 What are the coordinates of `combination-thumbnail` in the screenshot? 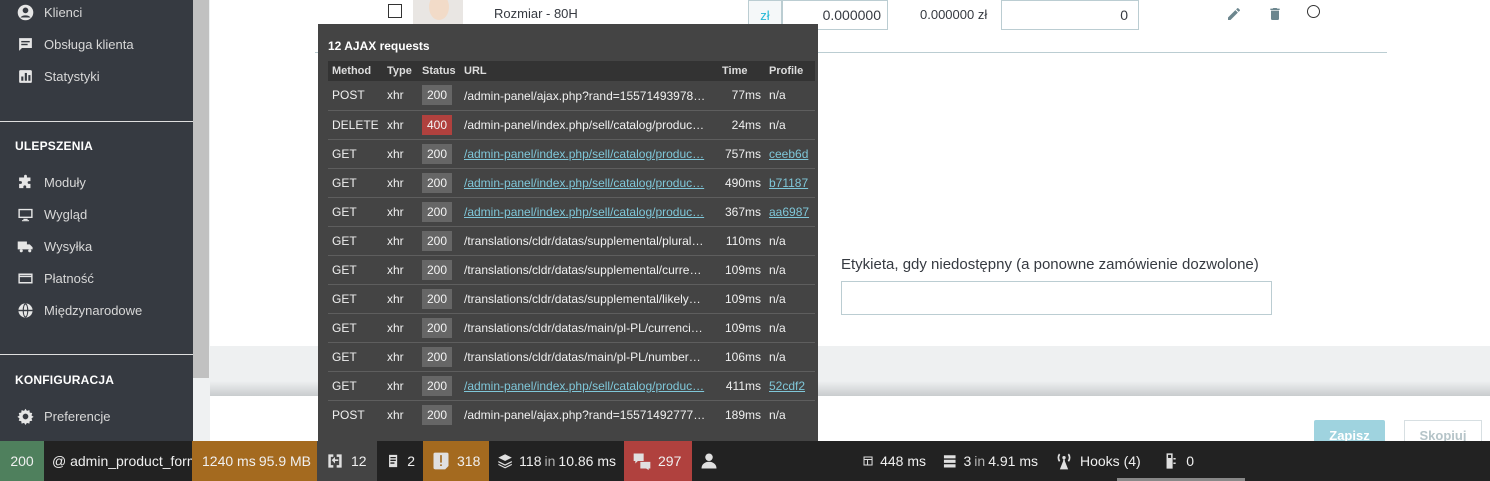 It's located at (438, 12).